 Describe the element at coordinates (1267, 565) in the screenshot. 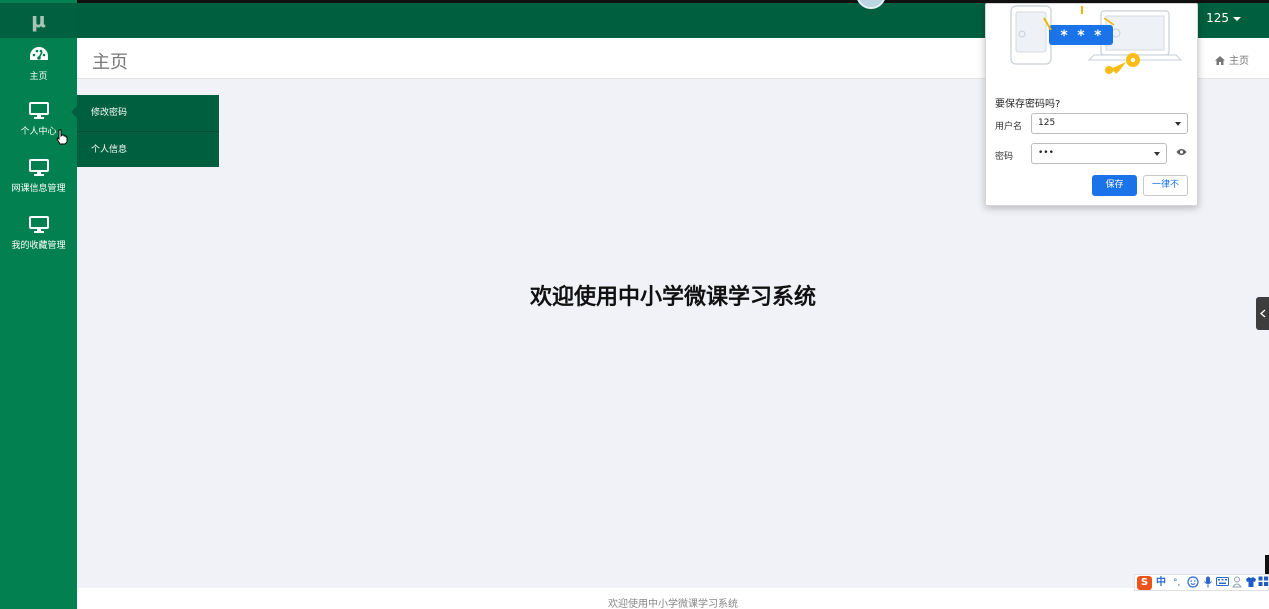

I see `taskbar-edge` at that location.